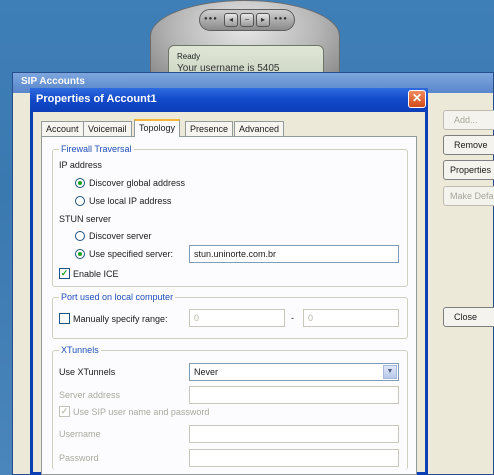  What do you see at coordinates (141, 412) in the screenshot?
I see `use-sip-credentials-label: Use SIP user name and password` at bounding box center [141, 412].